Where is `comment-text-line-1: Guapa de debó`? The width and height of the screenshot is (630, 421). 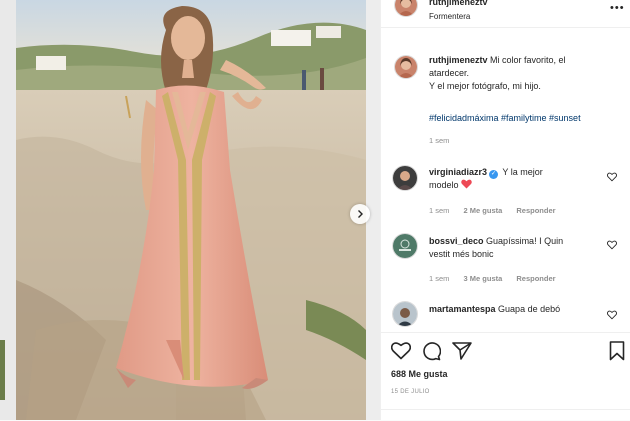 comment-text-line-1: Guapa de debó is located at coordinates (529, 309).